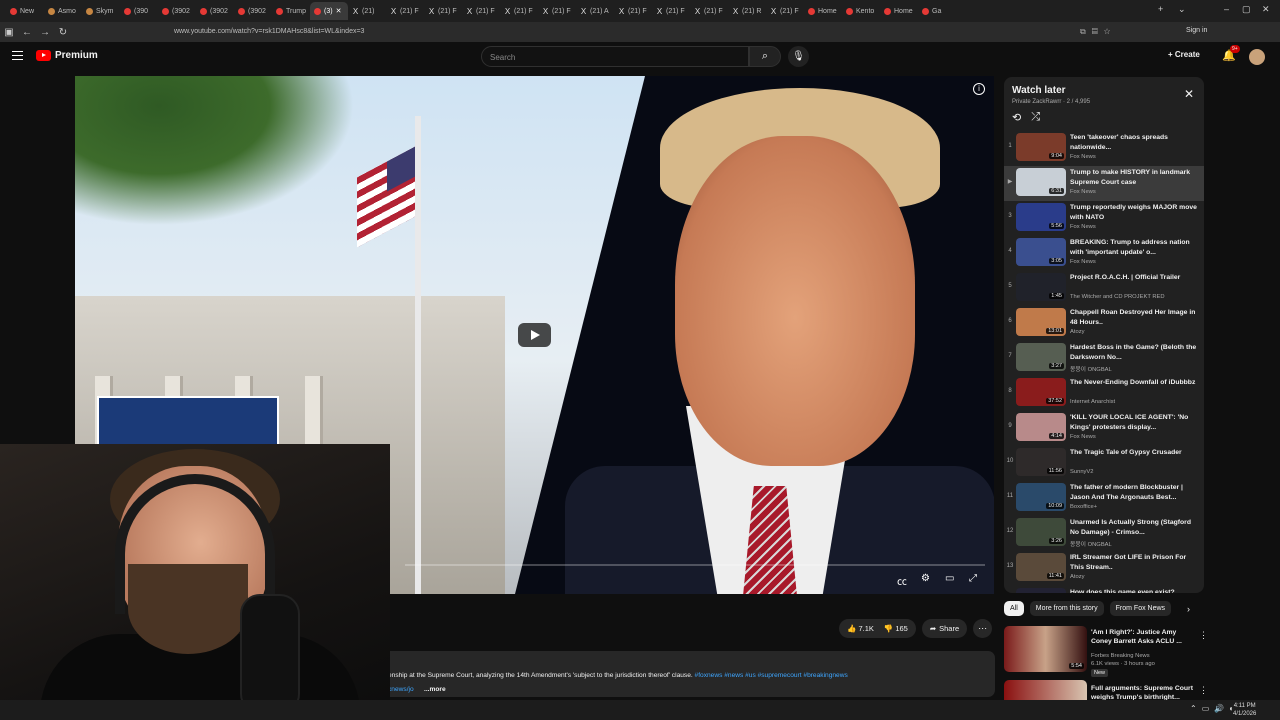 This screenshot has width=1280, height=720. I want to click on video-thumbnail: 6:31, so click(1041, 182).